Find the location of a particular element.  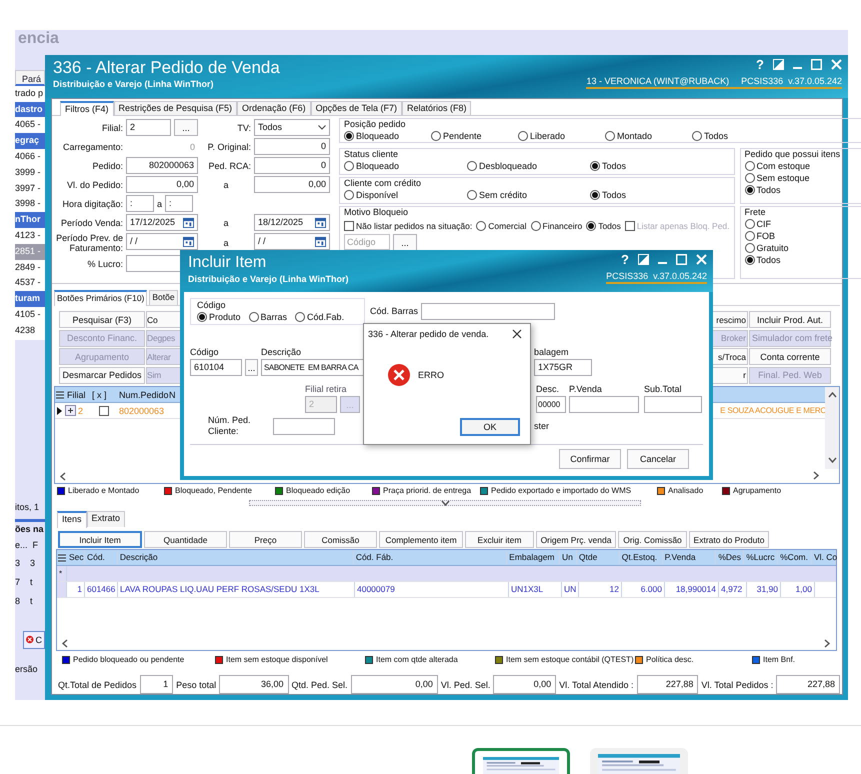

column-header: Num.Pedido is located at coordinates (142, 395).